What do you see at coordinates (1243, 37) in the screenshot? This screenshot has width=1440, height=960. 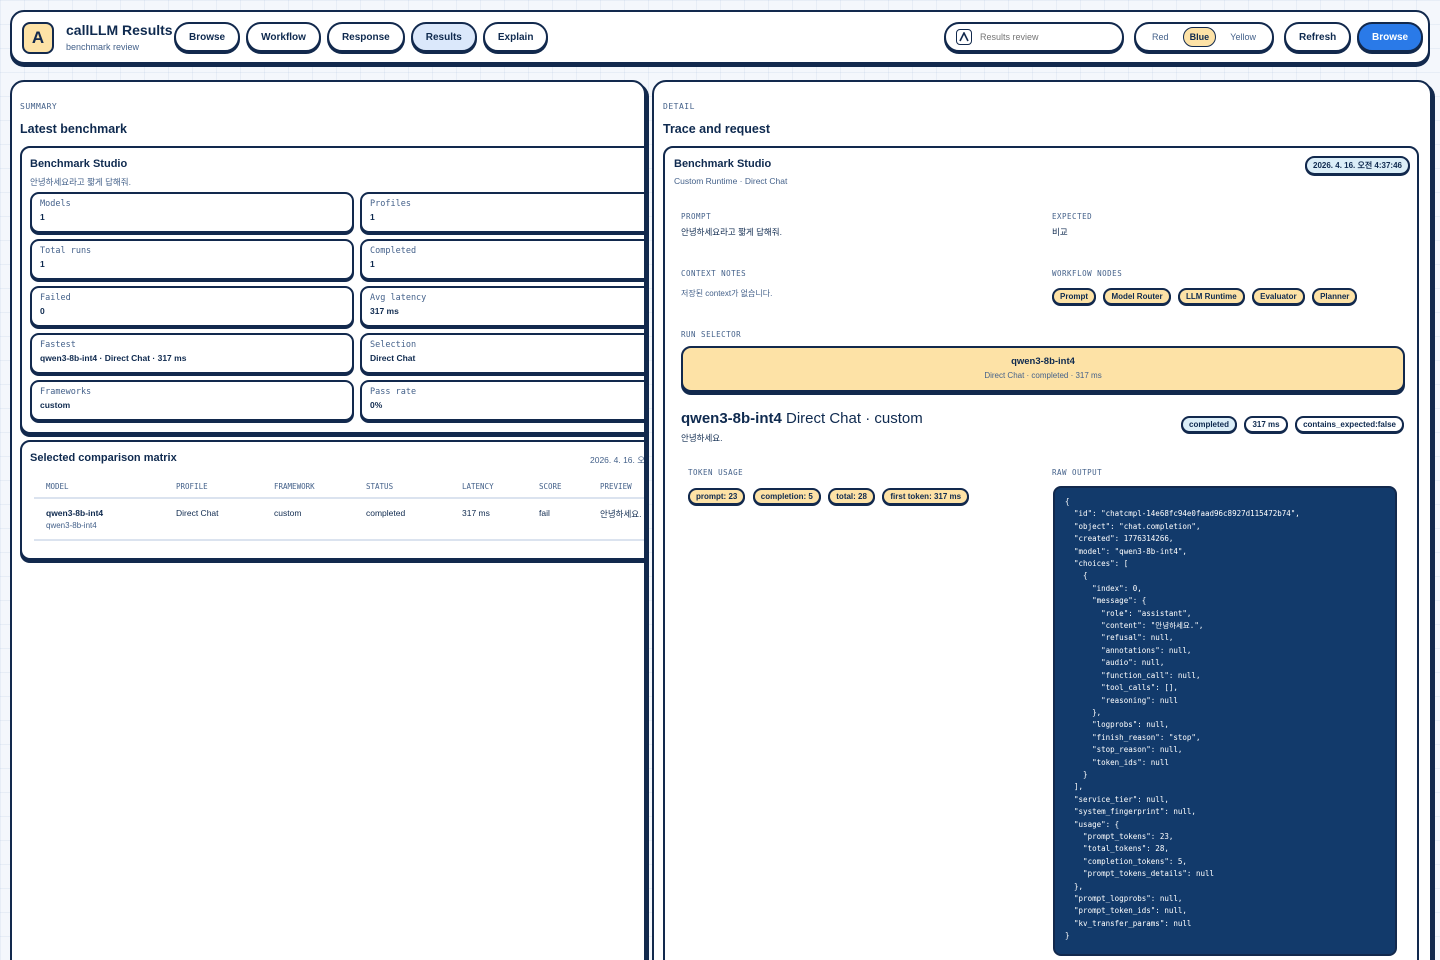 I see `theme-yellow: Yellow` at bounding box center [1243, 37].